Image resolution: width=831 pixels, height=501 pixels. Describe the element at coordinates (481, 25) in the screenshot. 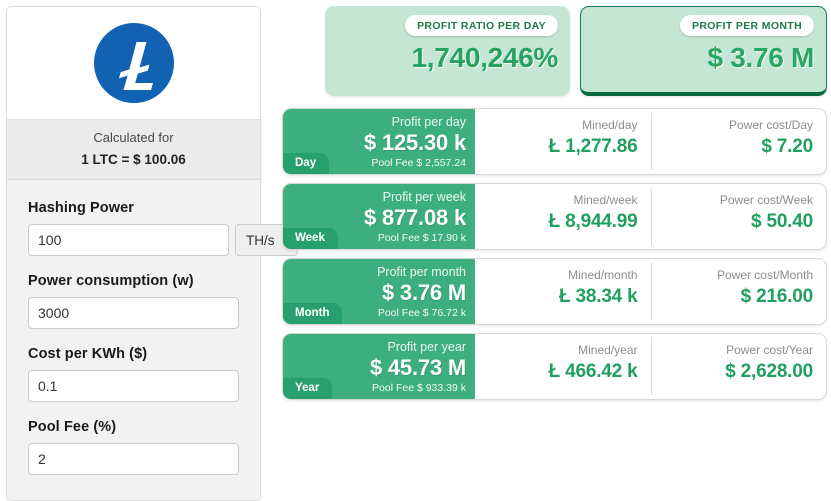

I see `profit-ratio-per-day-pill: PROFIT RATIO PER DAY` at that location.